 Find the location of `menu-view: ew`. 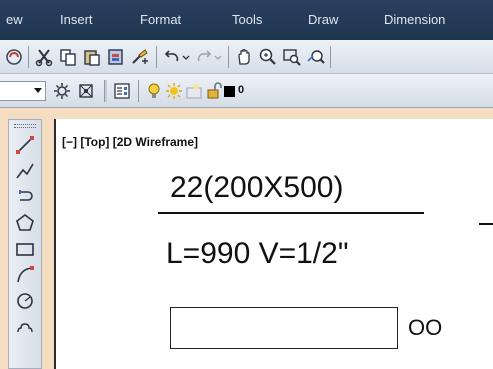

menu-view: ew is located at coordinates (14, 19).